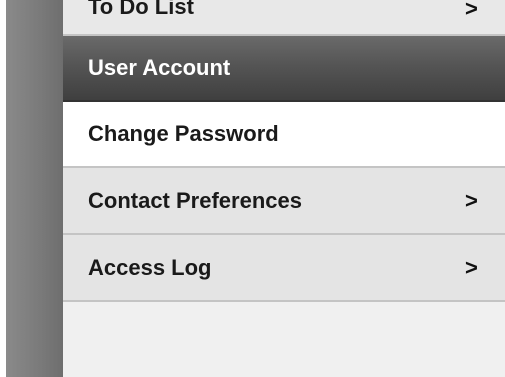 This screenshot has width=505, height=377. I want to click on menu-item-label: Change Password, so click(183, 133).